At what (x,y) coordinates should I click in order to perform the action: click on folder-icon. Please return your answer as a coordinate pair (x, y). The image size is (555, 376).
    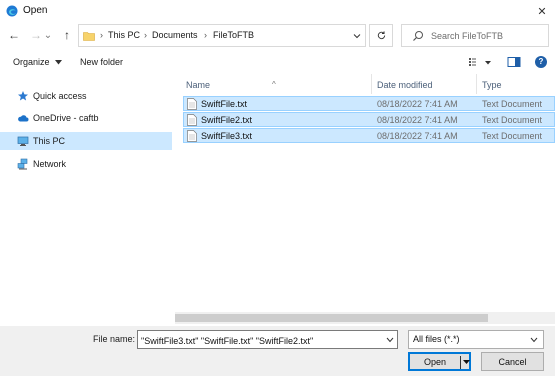
    Looking at the image, I should click on (89, 36).